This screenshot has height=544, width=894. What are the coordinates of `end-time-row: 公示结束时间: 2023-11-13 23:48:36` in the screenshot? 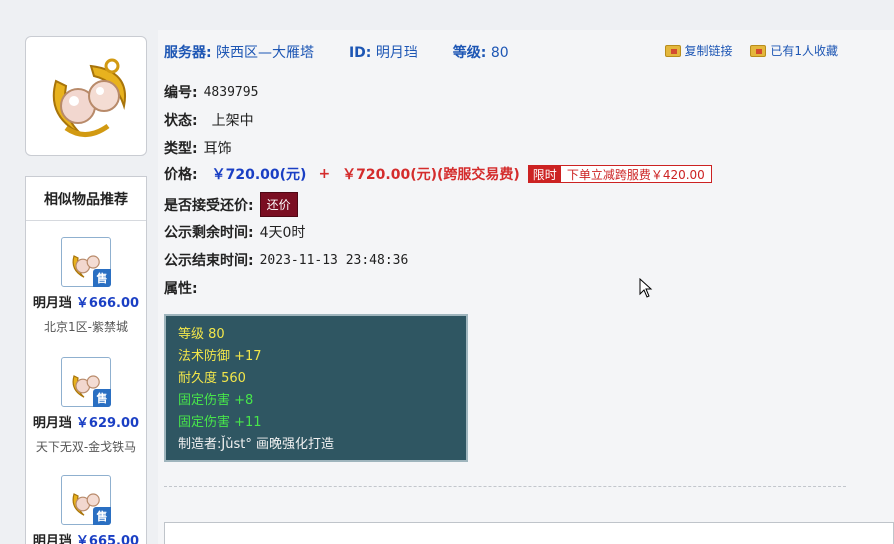 It's located at (286, 260).